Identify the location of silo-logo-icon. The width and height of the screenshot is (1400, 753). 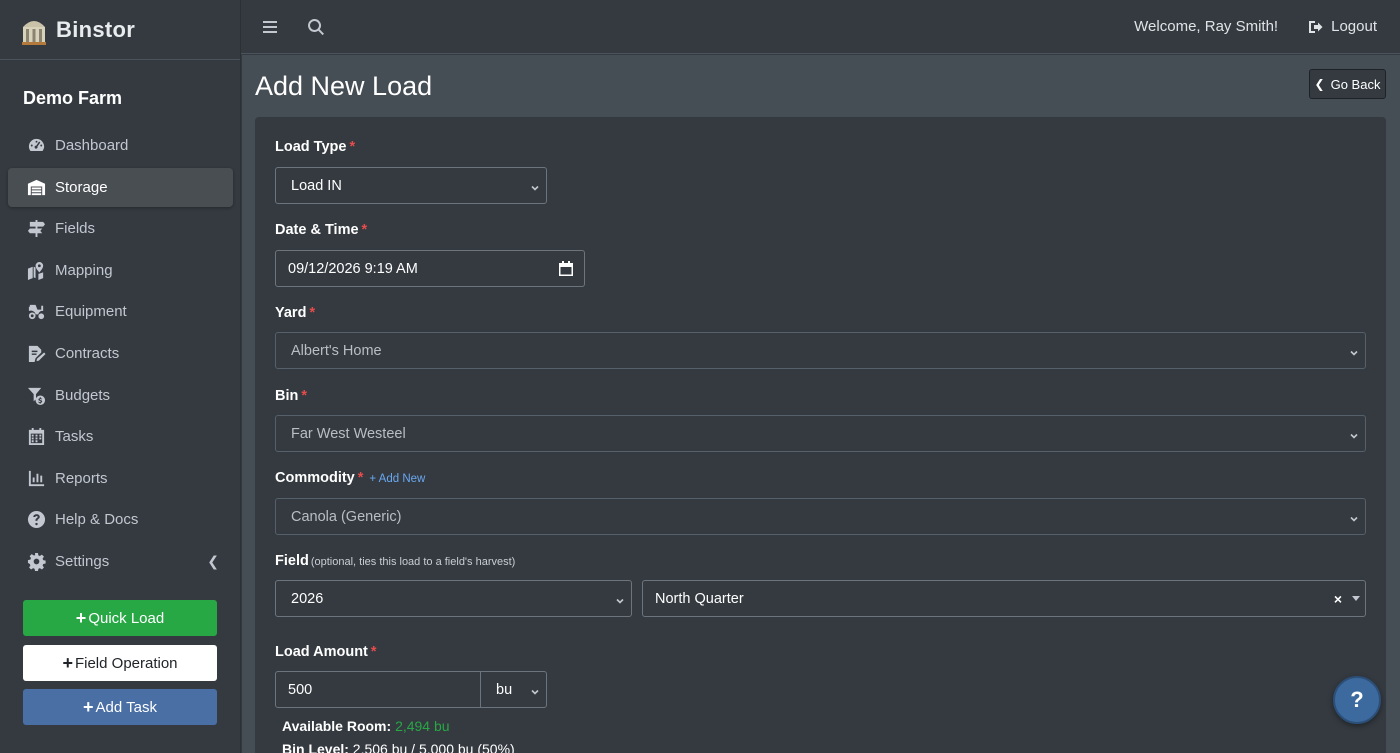
(34, 32).